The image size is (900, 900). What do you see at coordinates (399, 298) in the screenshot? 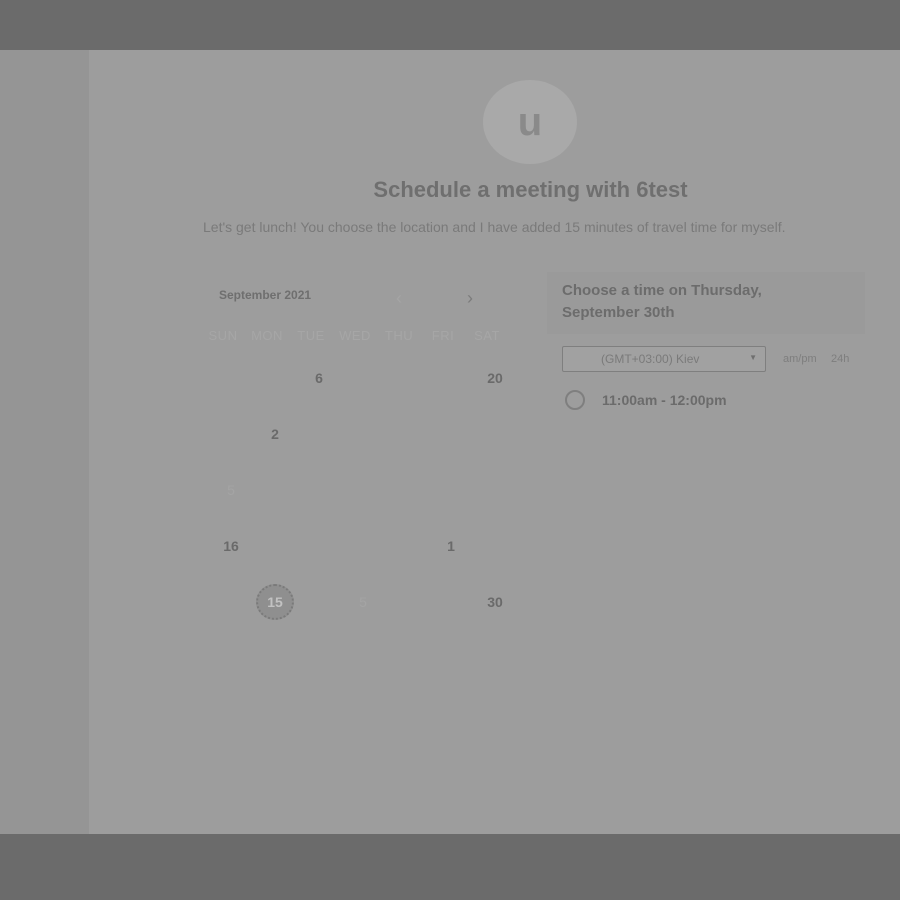
I see `previous-month-icon: ‹` at bounding box center [399, 298].